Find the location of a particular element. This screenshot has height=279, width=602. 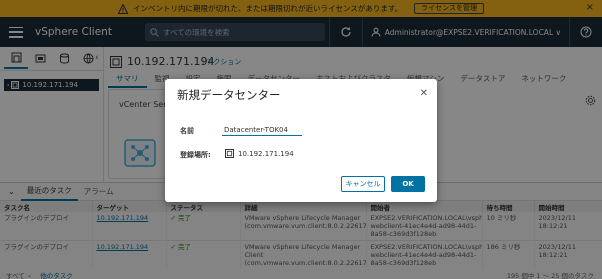

close-icon: ✕ is located at coordinates (424, 93).